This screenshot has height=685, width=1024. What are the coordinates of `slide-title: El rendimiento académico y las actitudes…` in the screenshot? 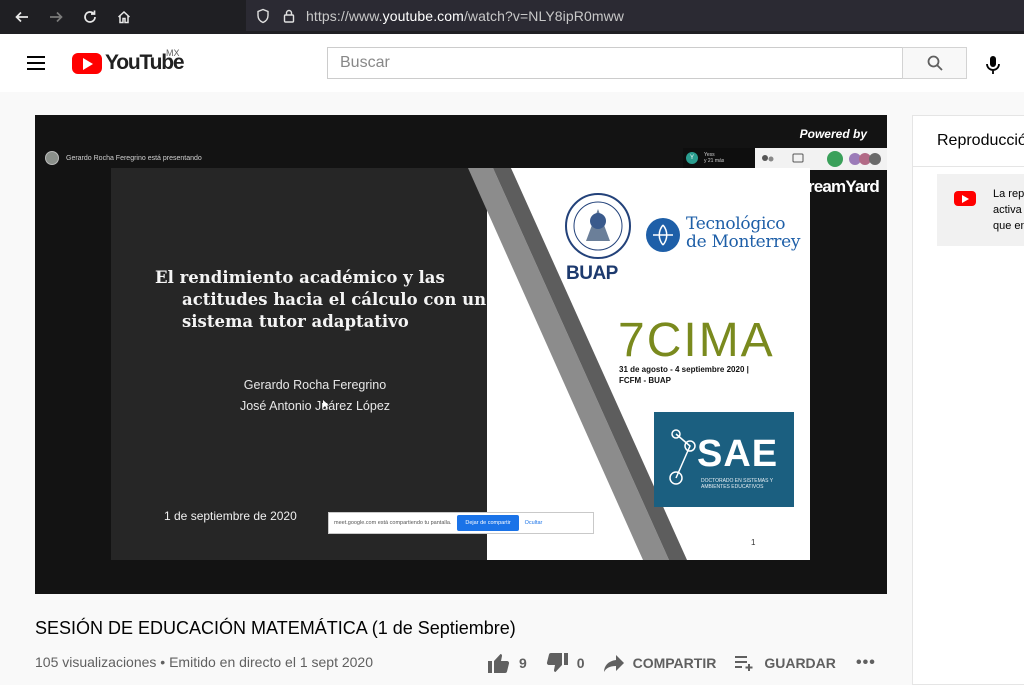 It's located at (321, 299).